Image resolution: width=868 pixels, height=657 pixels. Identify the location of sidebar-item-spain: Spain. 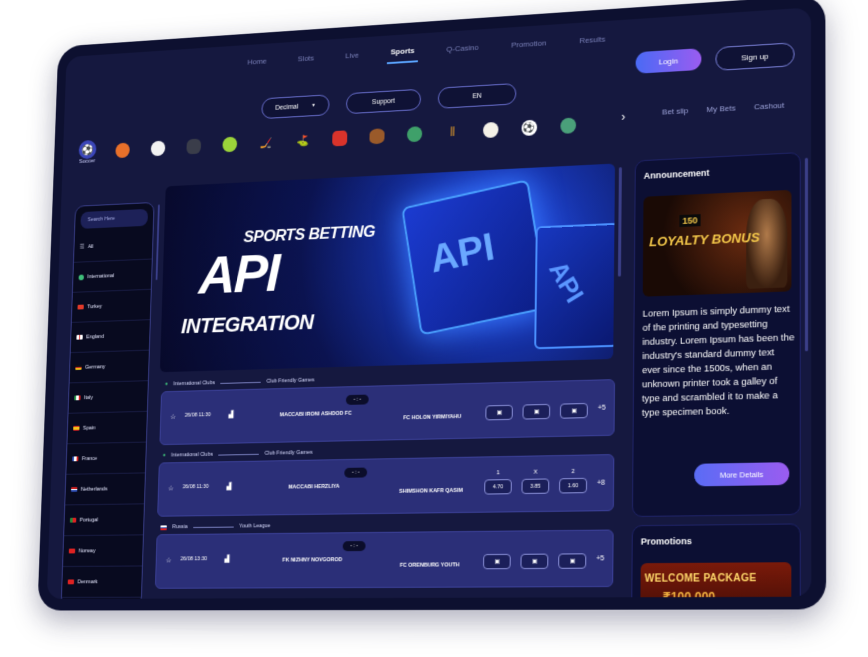
(107, 428).